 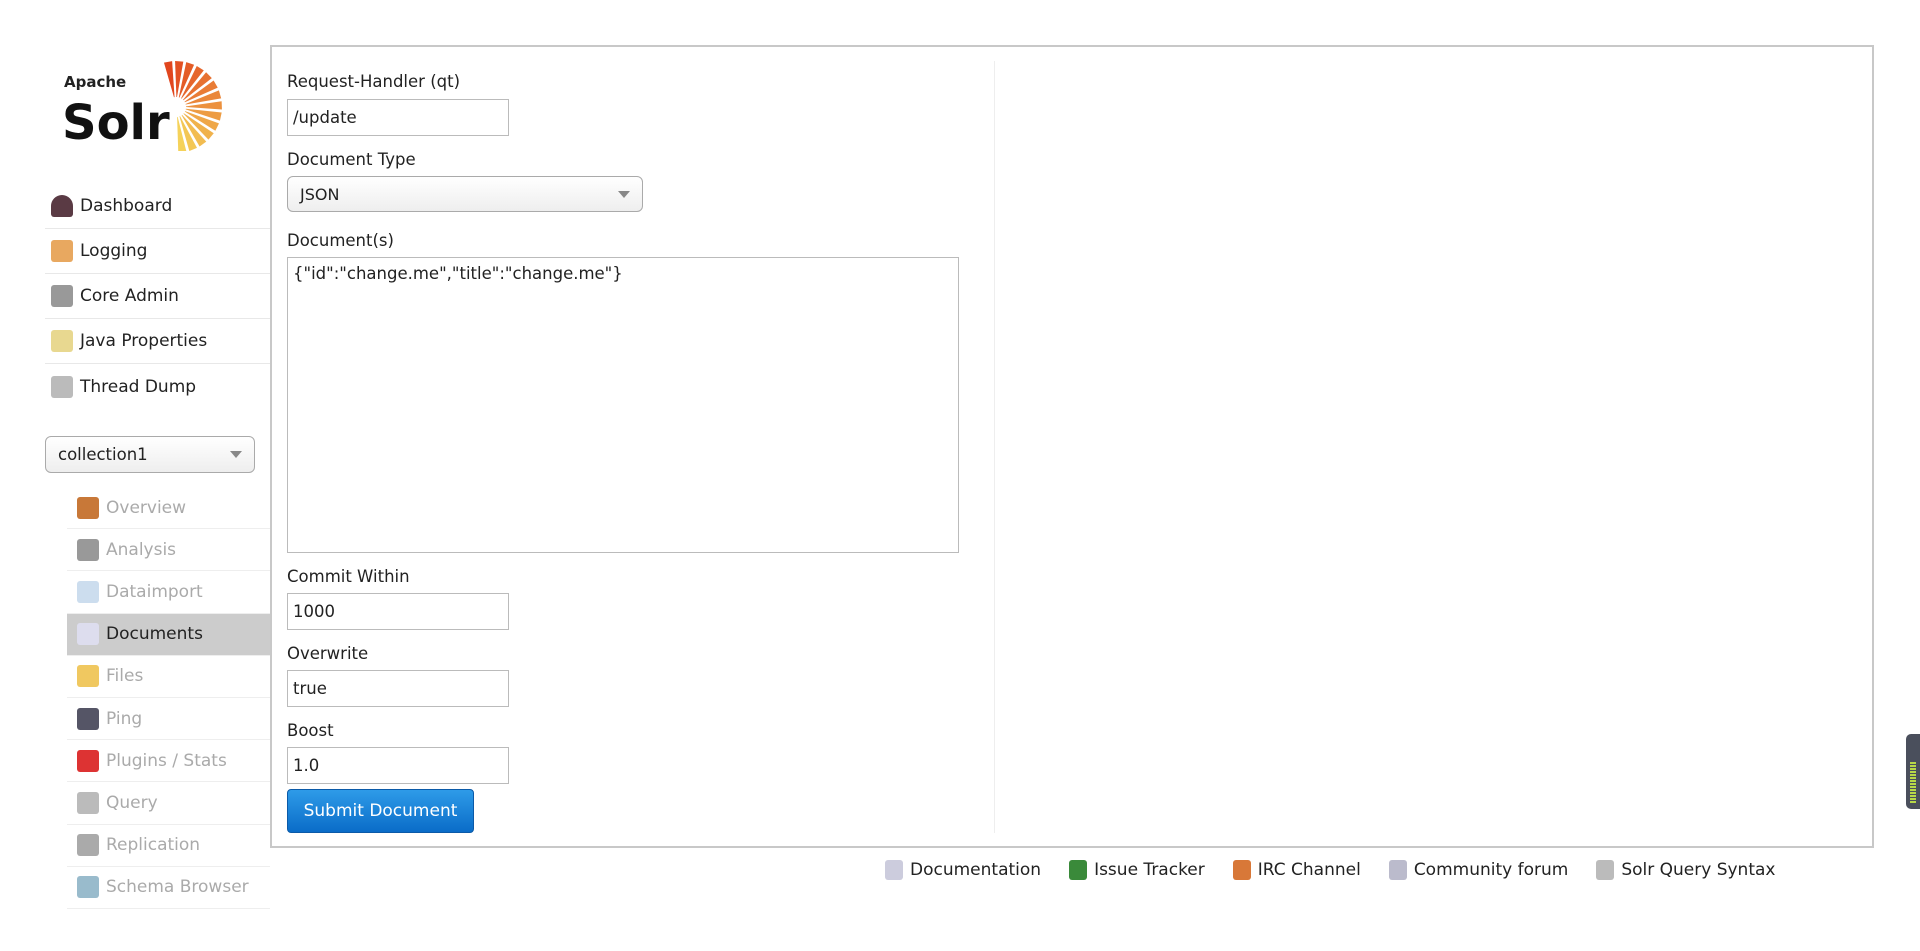 I want to click on nav-item-java-properties: Java Properties, so click(x=157, y=341).